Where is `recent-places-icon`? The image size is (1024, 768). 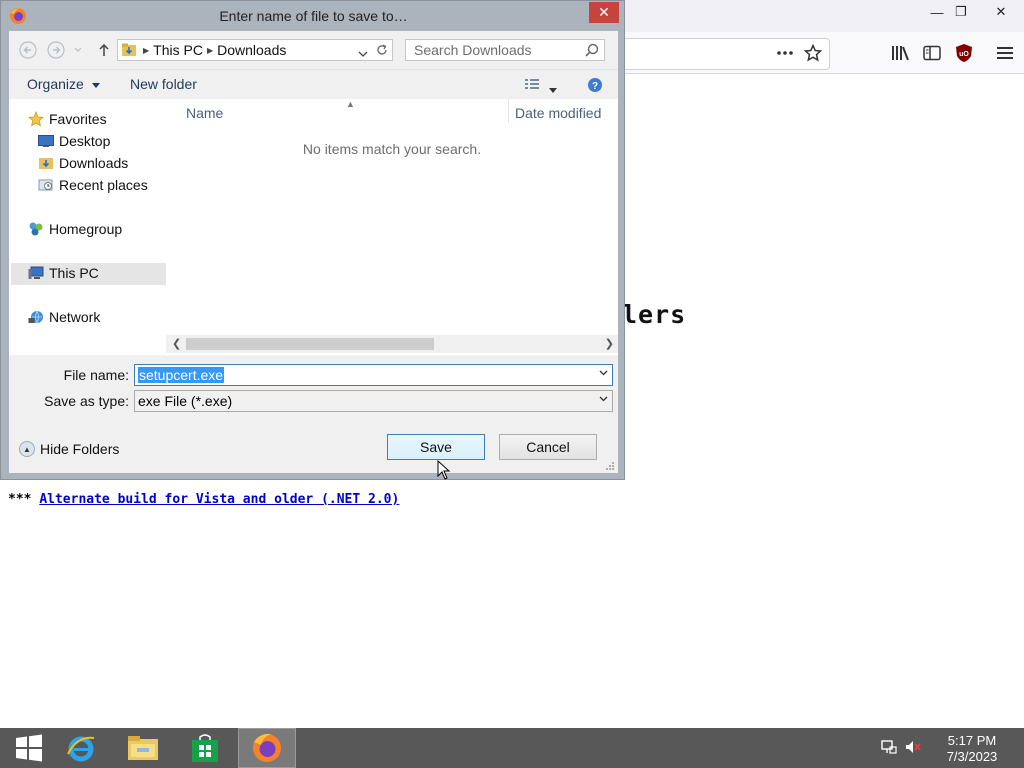
recent-places-icon is located at coordinates (46, 185).